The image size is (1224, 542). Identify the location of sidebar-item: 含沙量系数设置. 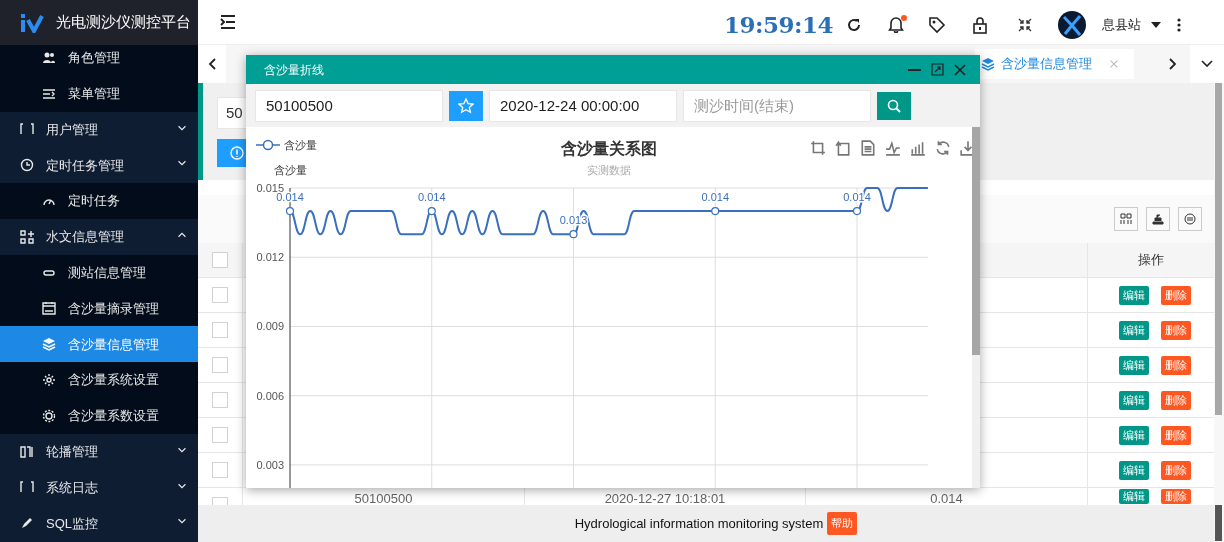
(99, 415).